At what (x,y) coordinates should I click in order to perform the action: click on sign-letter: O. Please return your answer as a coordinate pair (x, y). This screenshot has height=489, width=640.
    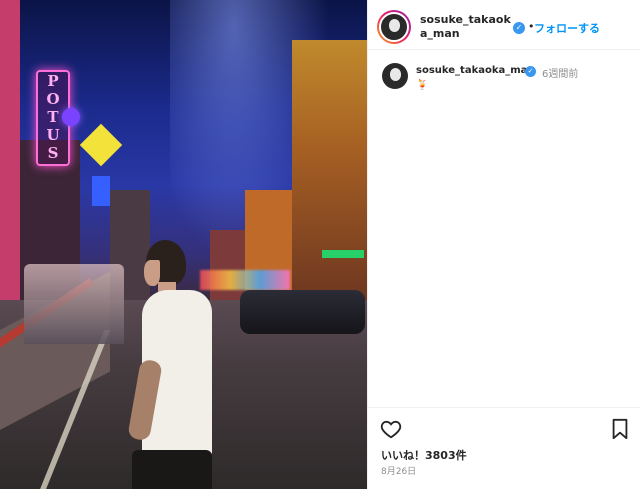
    Looking at the image, I should click on (53, 99).